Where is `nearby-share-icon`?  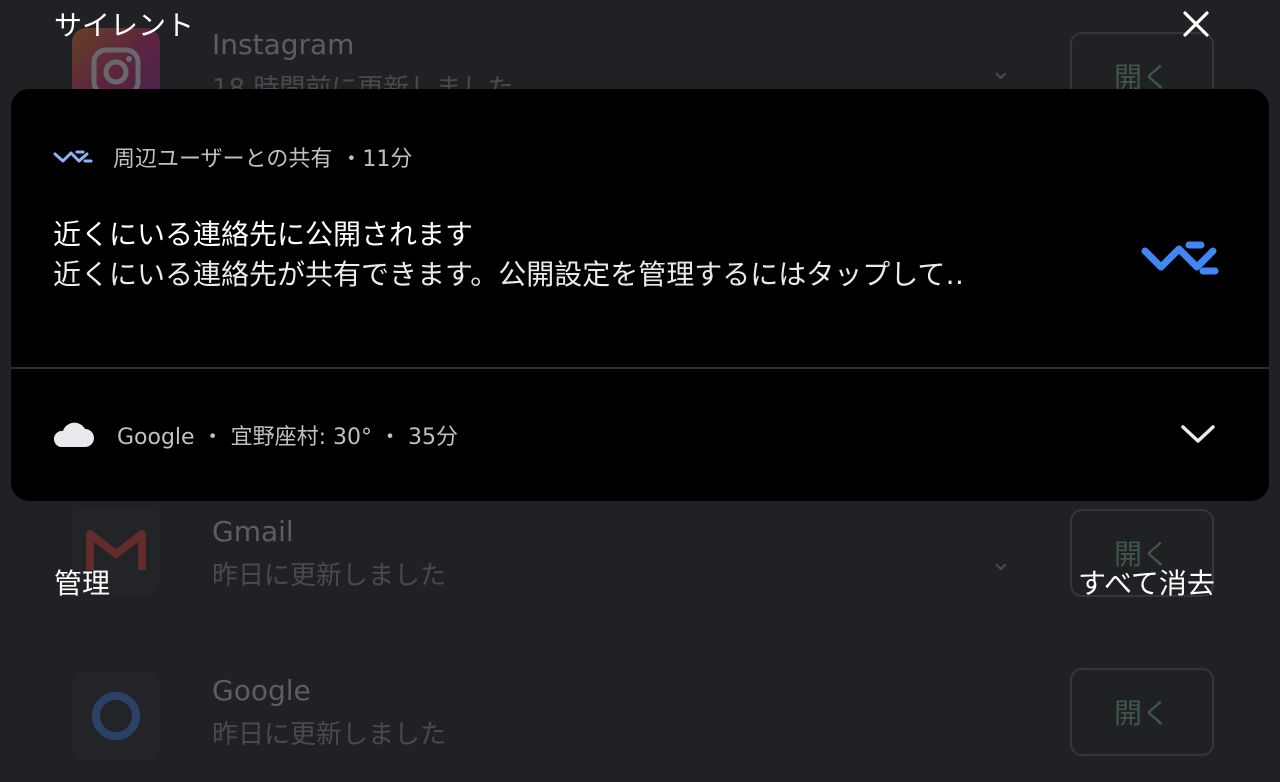
nearby-share-icon is located at coordinates (73, 156).